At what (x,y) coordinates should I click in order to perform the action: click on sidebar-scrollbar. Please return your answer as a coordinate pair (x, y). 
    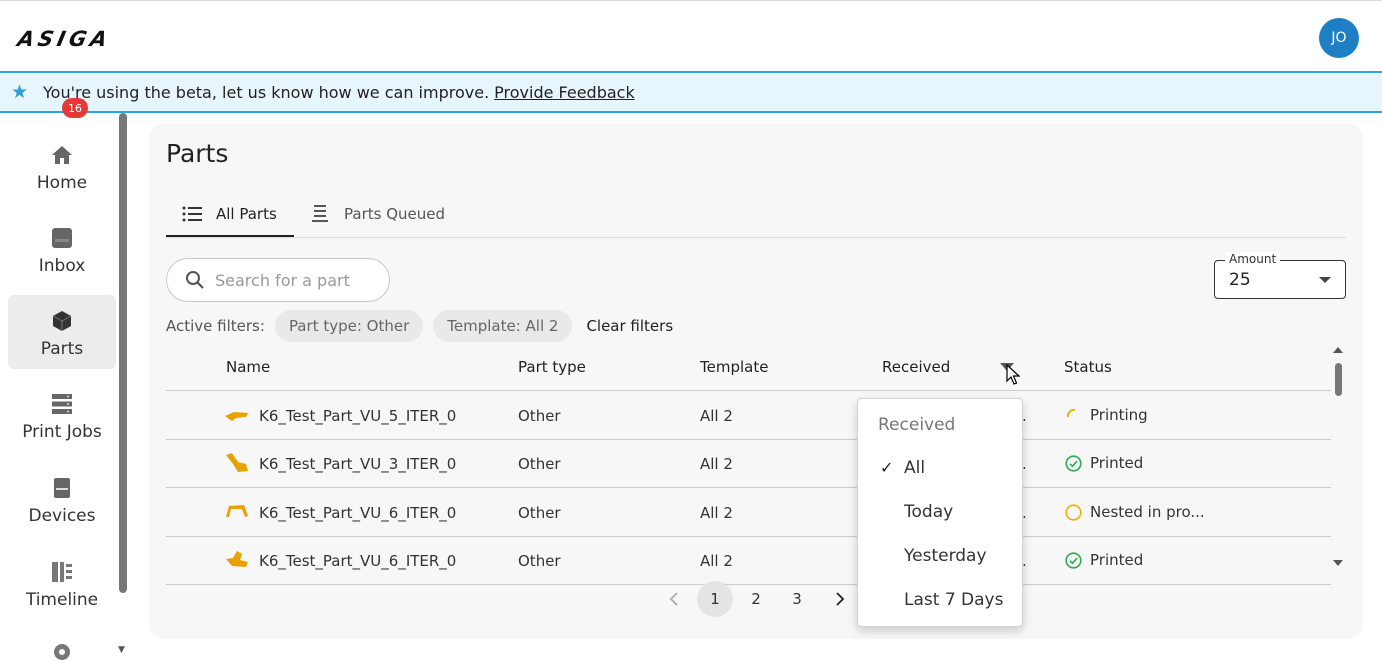
    Looking at the image, I should click on (123, 353).